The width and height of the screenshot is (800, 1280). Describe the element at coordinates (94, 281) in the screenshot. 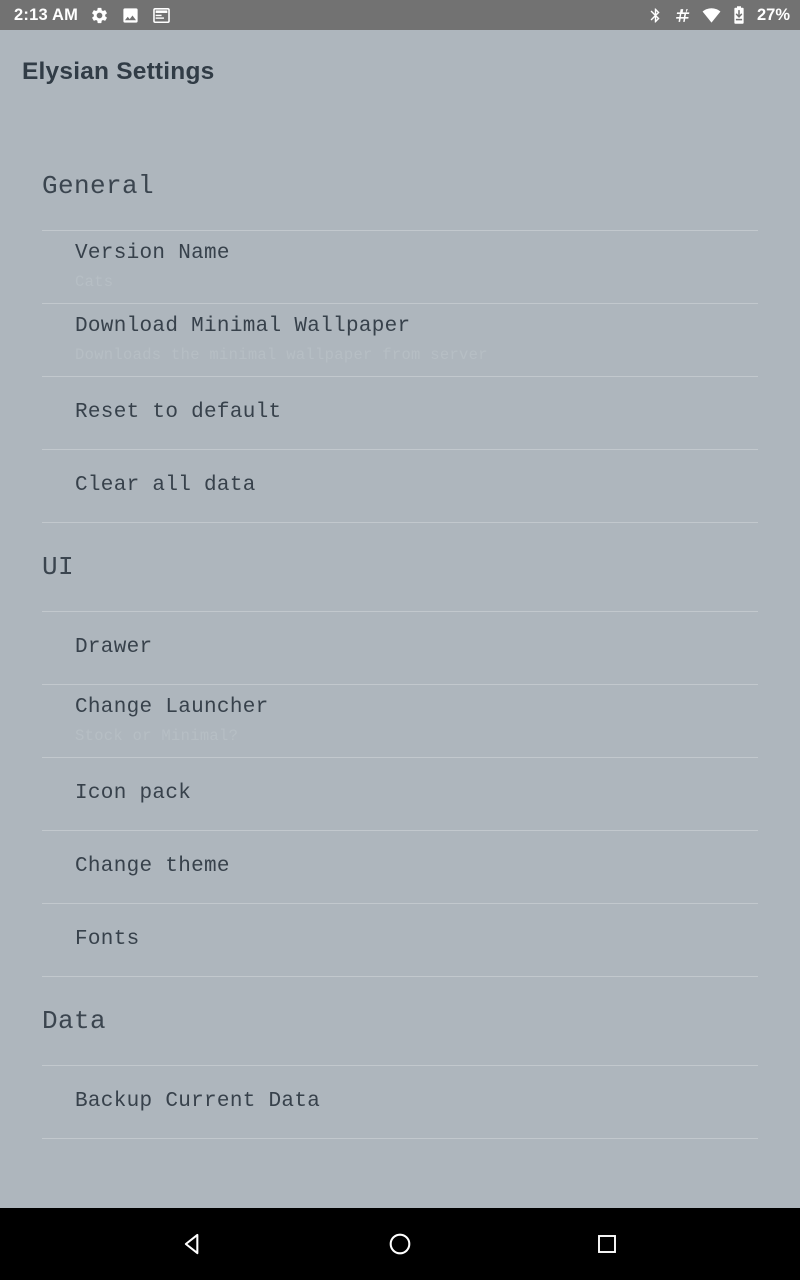

I see `settings-row-subtitle: Cats` at that location.